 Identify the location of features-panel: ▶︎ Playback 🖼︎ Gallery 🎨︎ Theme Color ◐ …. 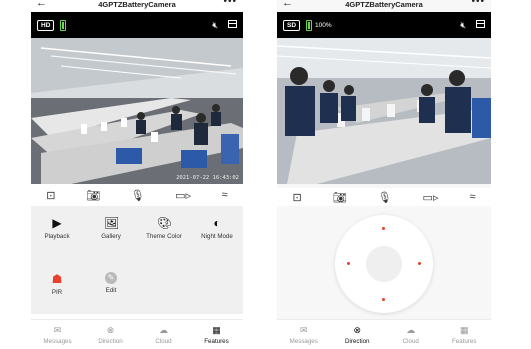
(137, 260).